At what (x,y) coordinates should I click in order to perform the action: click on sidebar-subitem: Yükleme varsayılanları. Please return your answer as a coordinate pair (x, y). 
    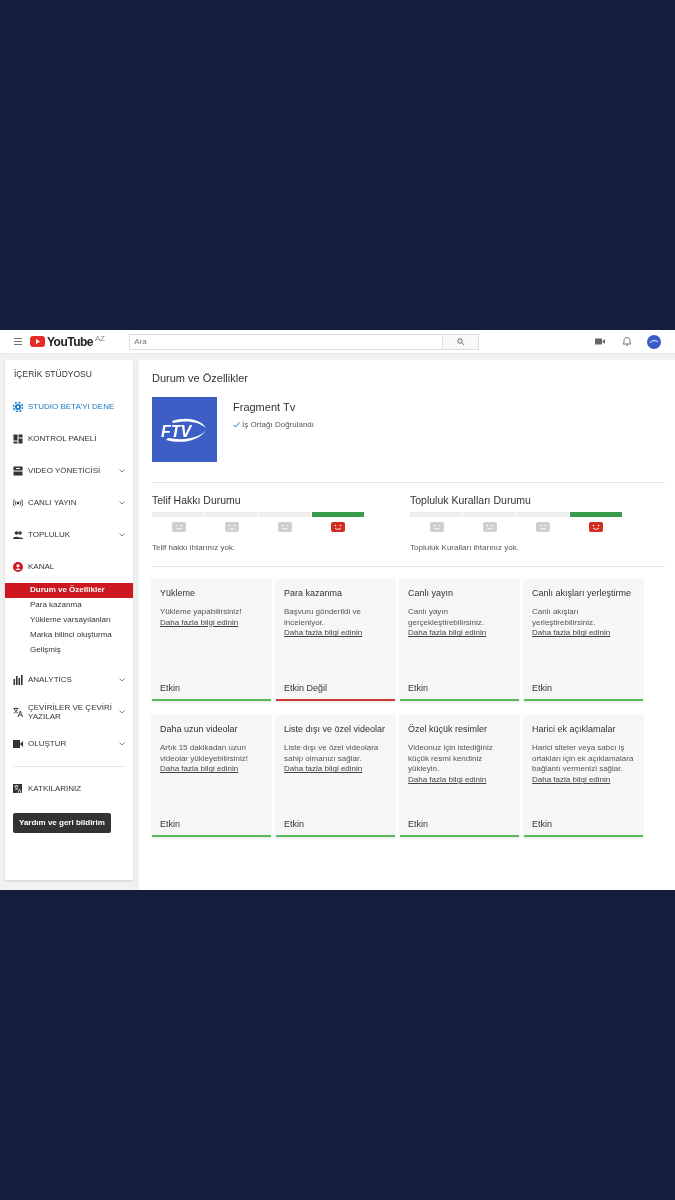
    Looking at the image, I should click on (69, 620).